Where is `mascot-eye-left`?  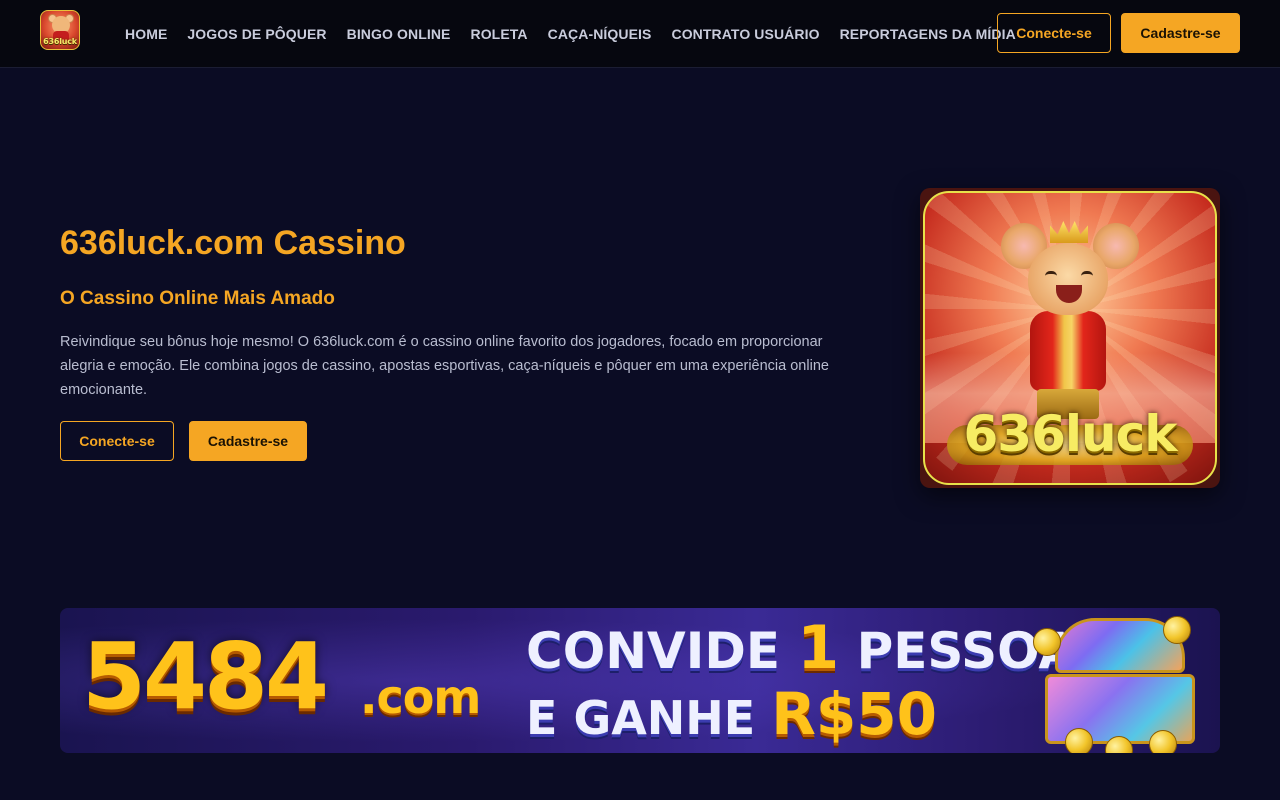 mascot-eye-left is located at coordinates (1051, 273).